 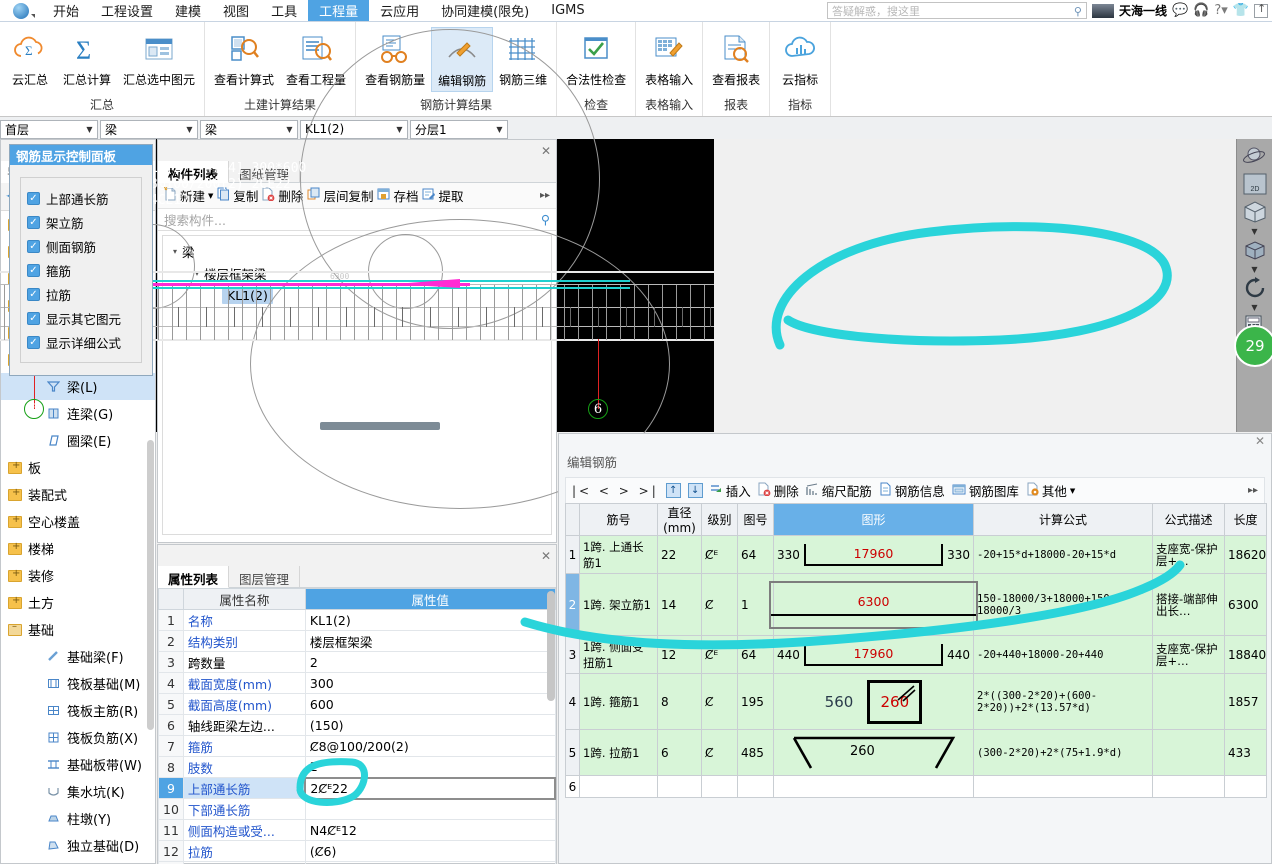 I want to click on property-row-value: Ȼ8@100/200(2), so click(x=430, y=746).